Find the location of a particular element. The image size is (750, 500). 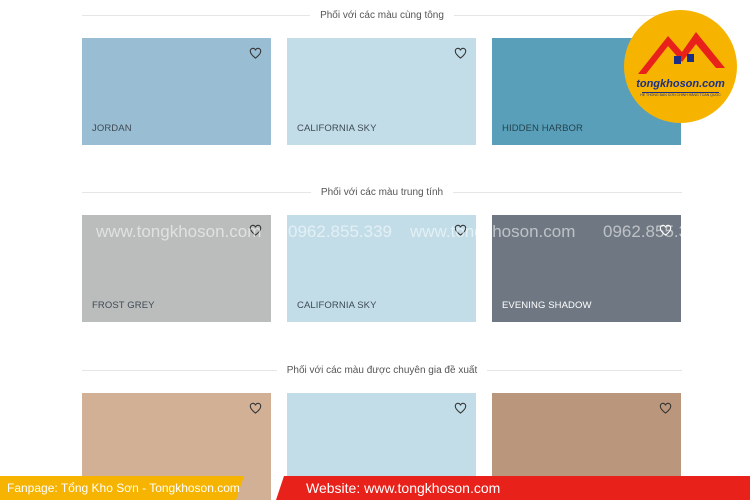

section-title-text: Phối với các màu được chuyên gia đề xuất is located at coordinates (382, 370).